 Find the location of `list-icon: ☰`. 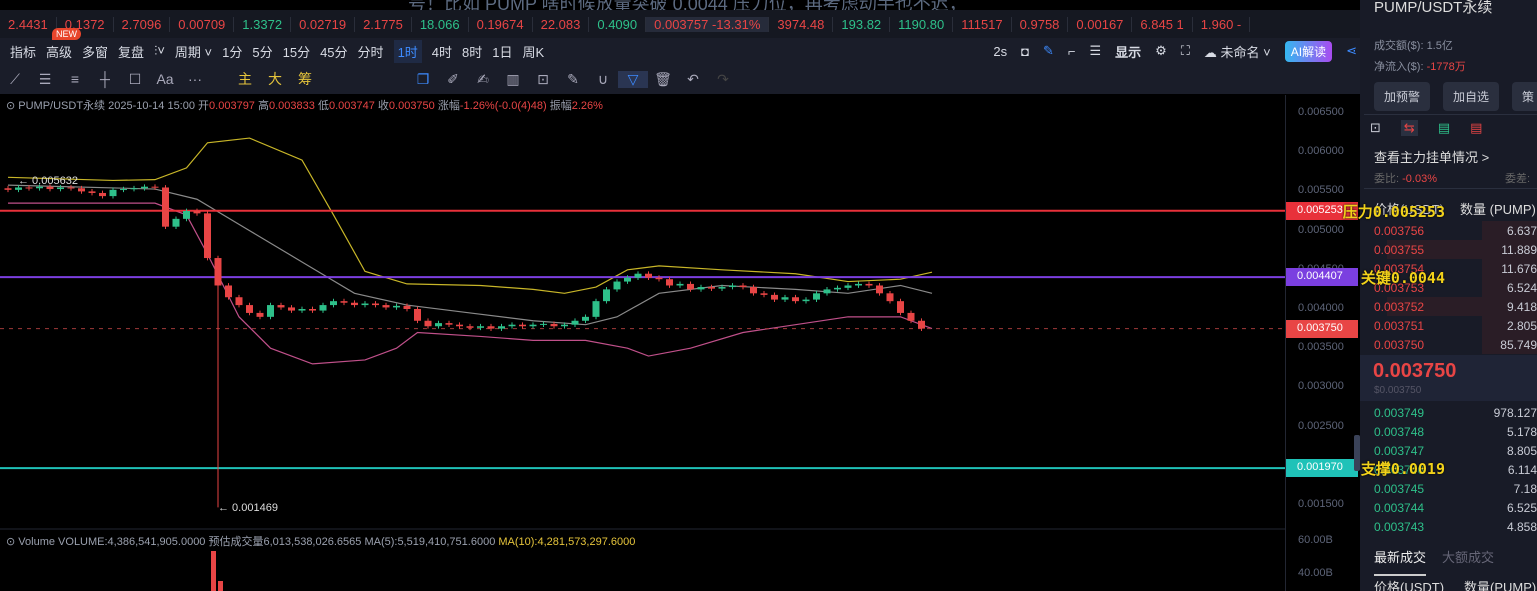

list-icon: ☰ is located at coordinates (1095, 51).